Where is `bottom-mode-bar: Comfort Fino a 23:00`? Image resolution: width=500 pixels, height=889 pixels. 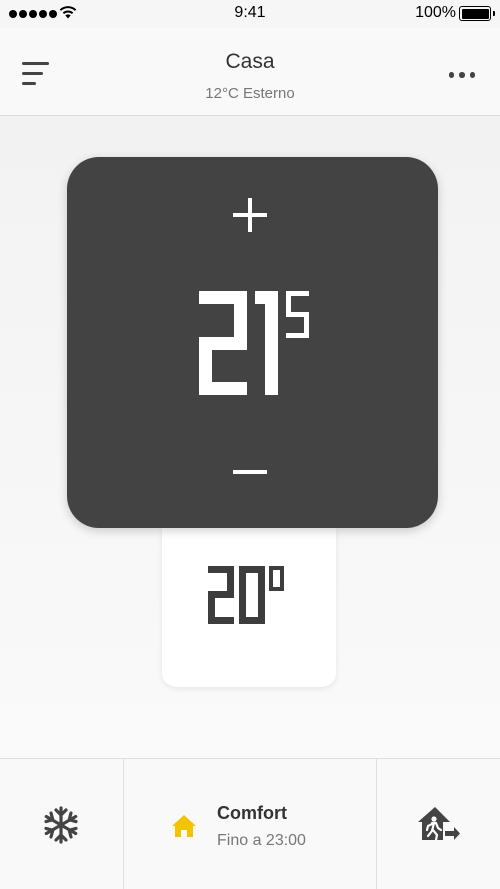
bottom-mode-bar: Comfort Fino a 23:00 is located at coordinates (250, 823).